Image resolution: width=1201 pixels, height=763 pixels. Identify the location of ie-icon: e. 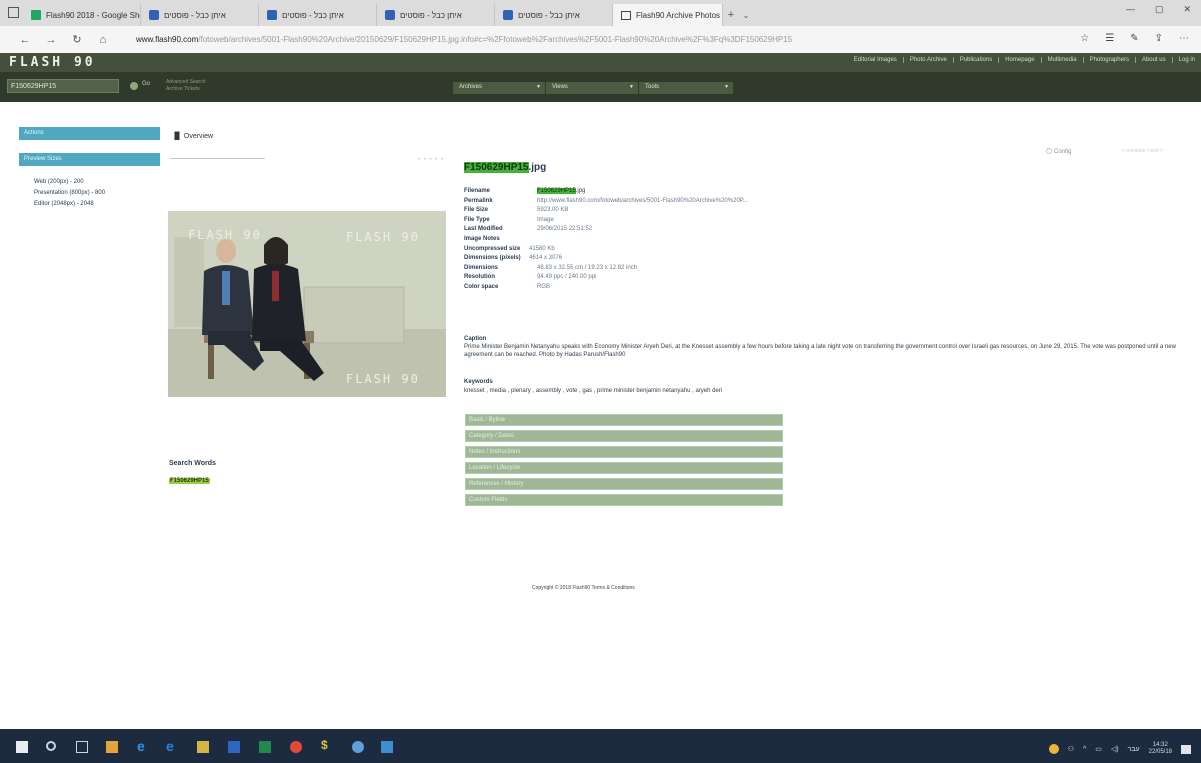
(172, 746).